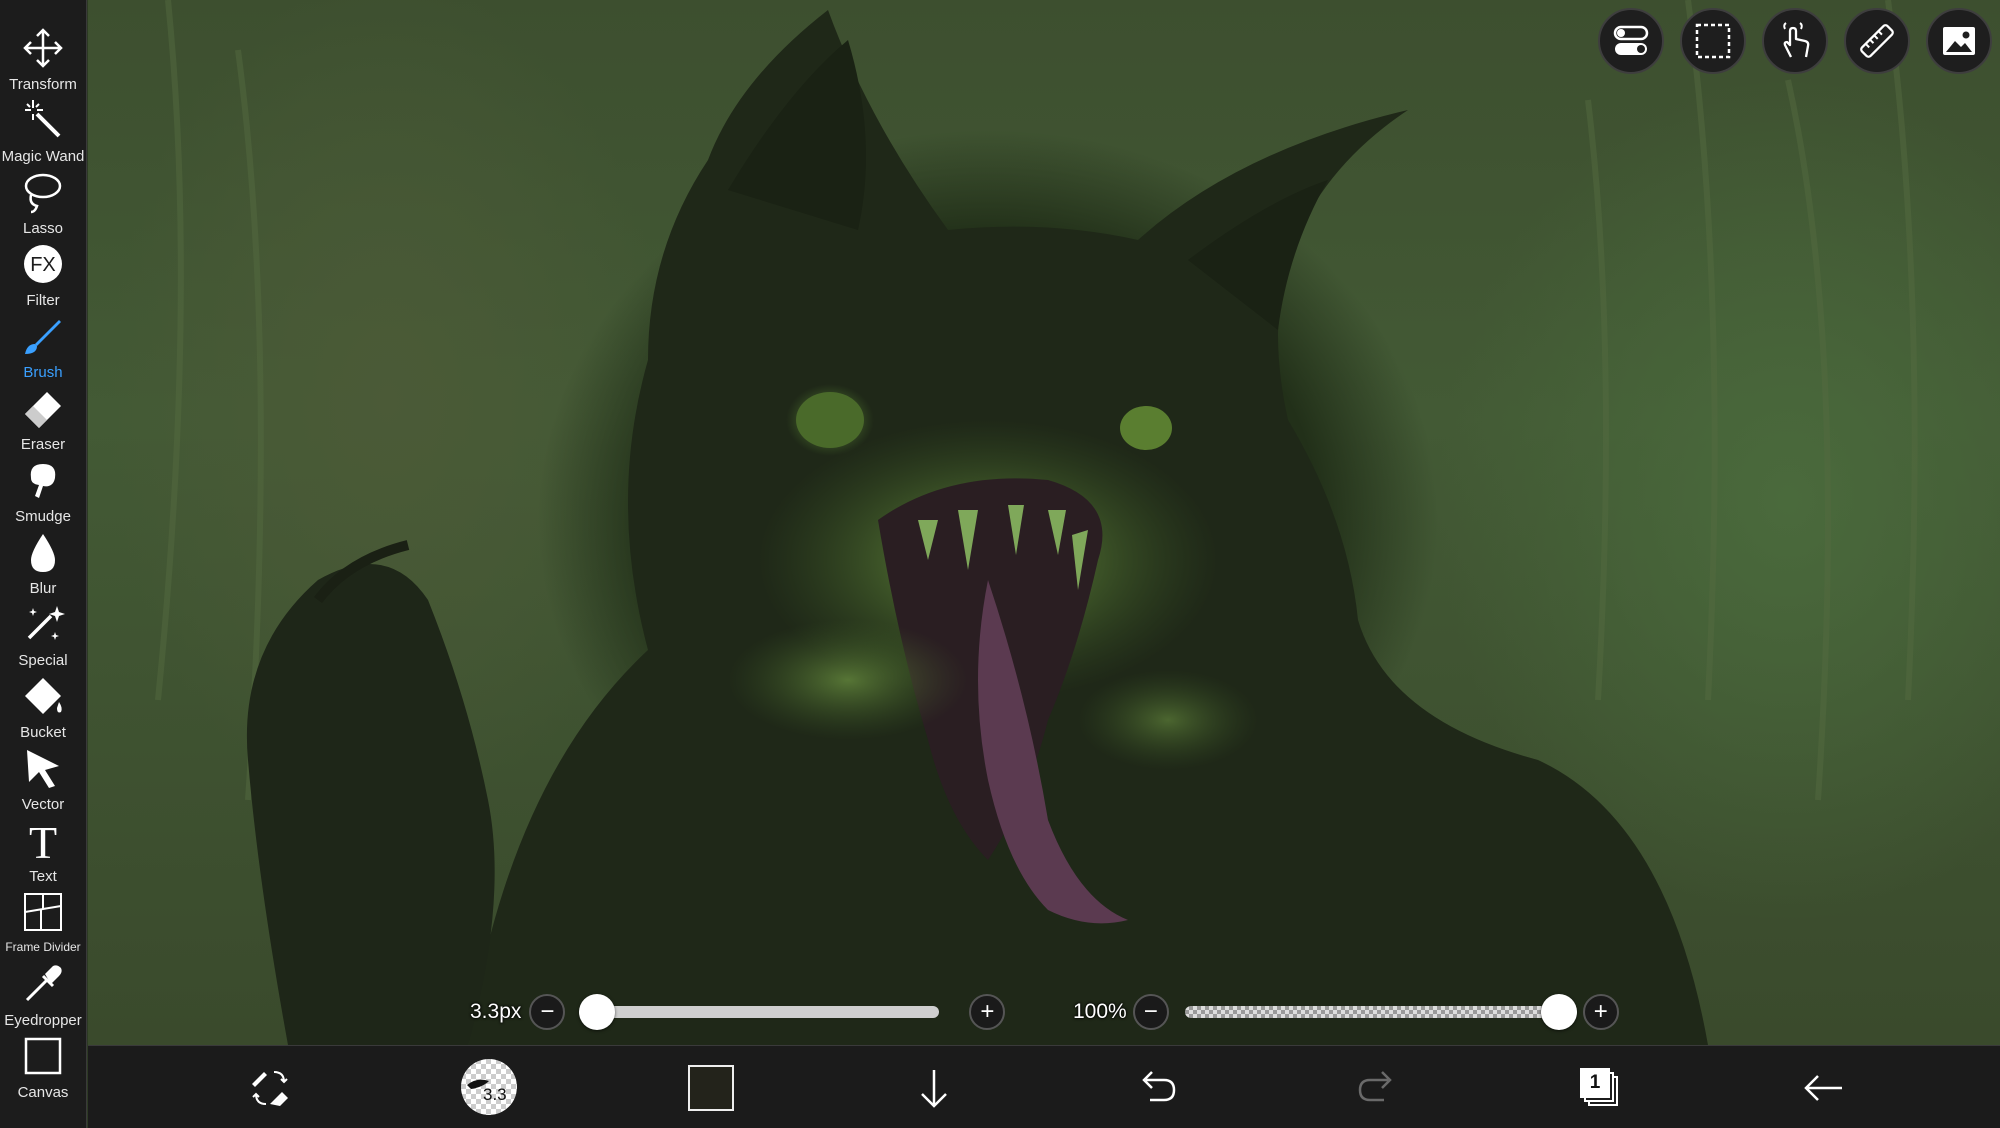 The width and height of the screenshot is (2000, 1128). I want to click on brush-preview-size: 3.3, so click(495, 1094).